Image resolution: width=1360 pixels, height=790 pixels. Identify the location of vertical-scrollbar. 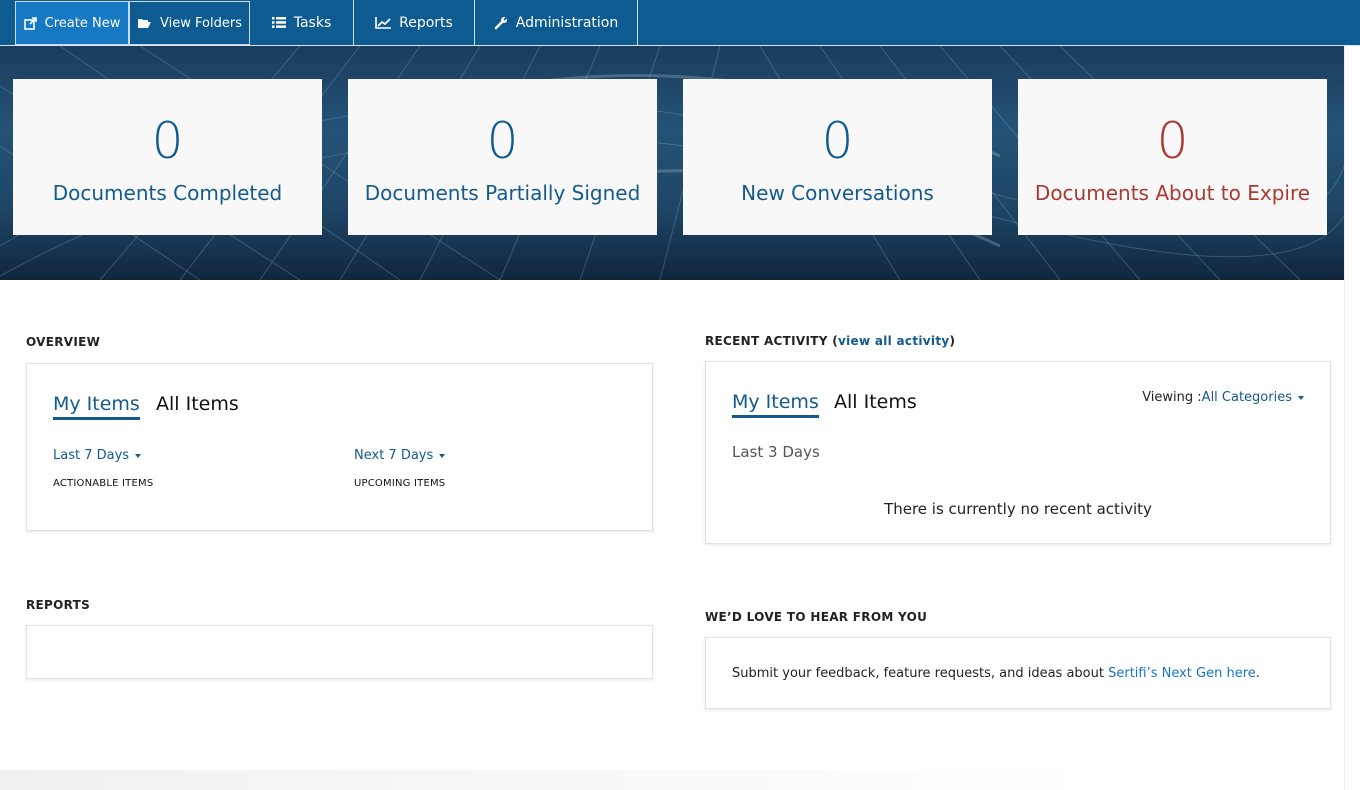
(1352, 418).